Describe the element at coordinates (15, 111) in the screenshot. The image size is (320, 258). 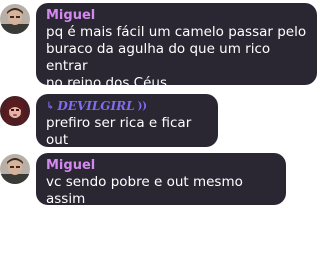
I see `avatar-devilgirl` at that location.